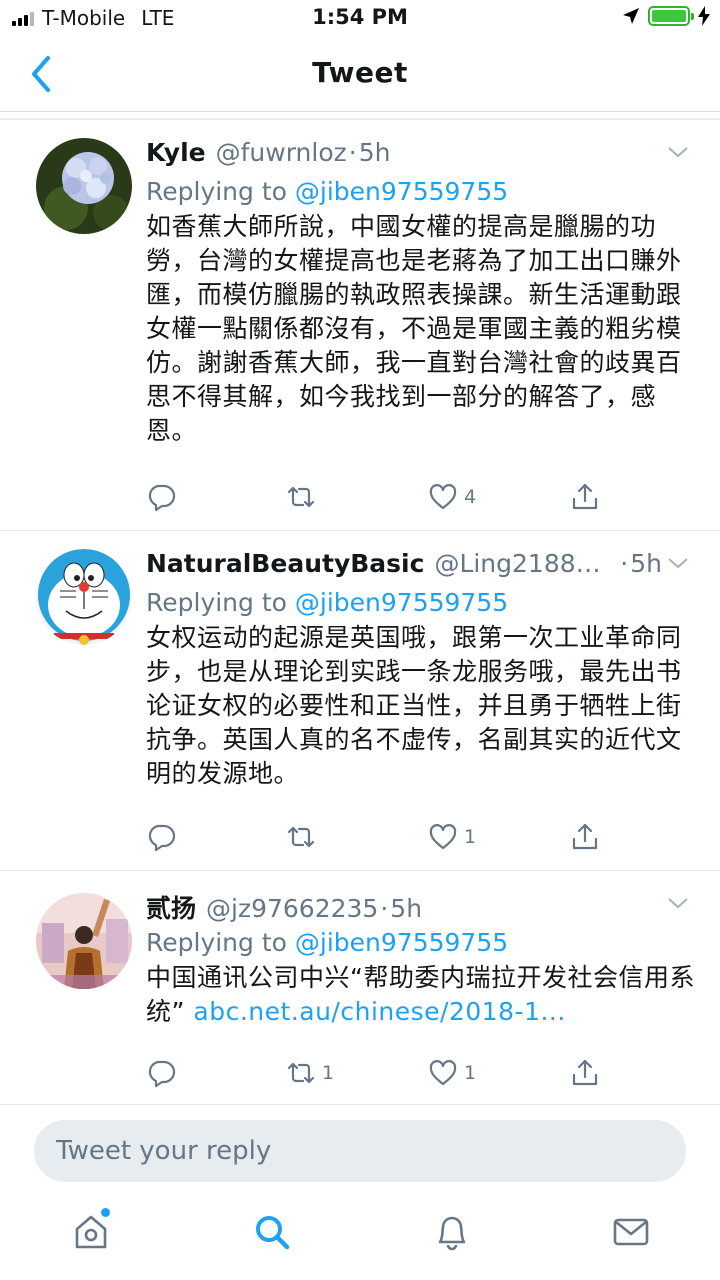 This screenshot has width=720, height=1280. I want to click on username: @jz97662235, so click(292, 908).